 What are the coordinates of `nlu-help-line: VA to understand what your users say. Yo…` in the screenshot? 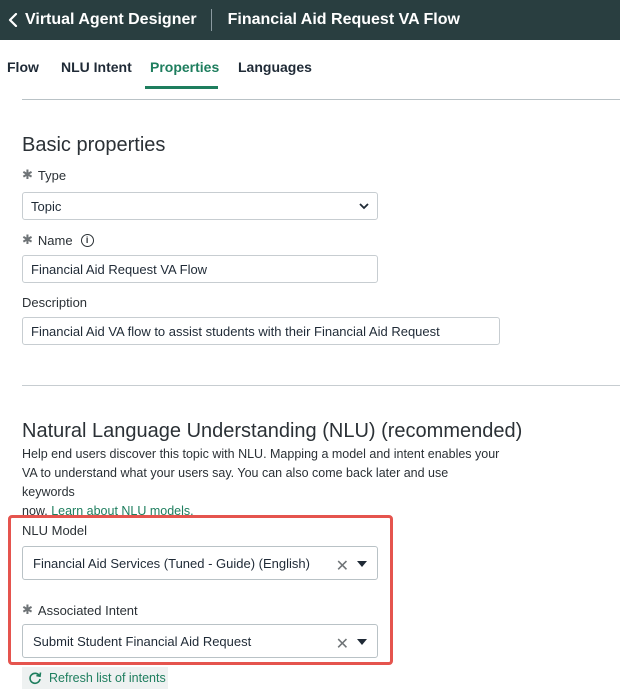 It's located at (235, 482).